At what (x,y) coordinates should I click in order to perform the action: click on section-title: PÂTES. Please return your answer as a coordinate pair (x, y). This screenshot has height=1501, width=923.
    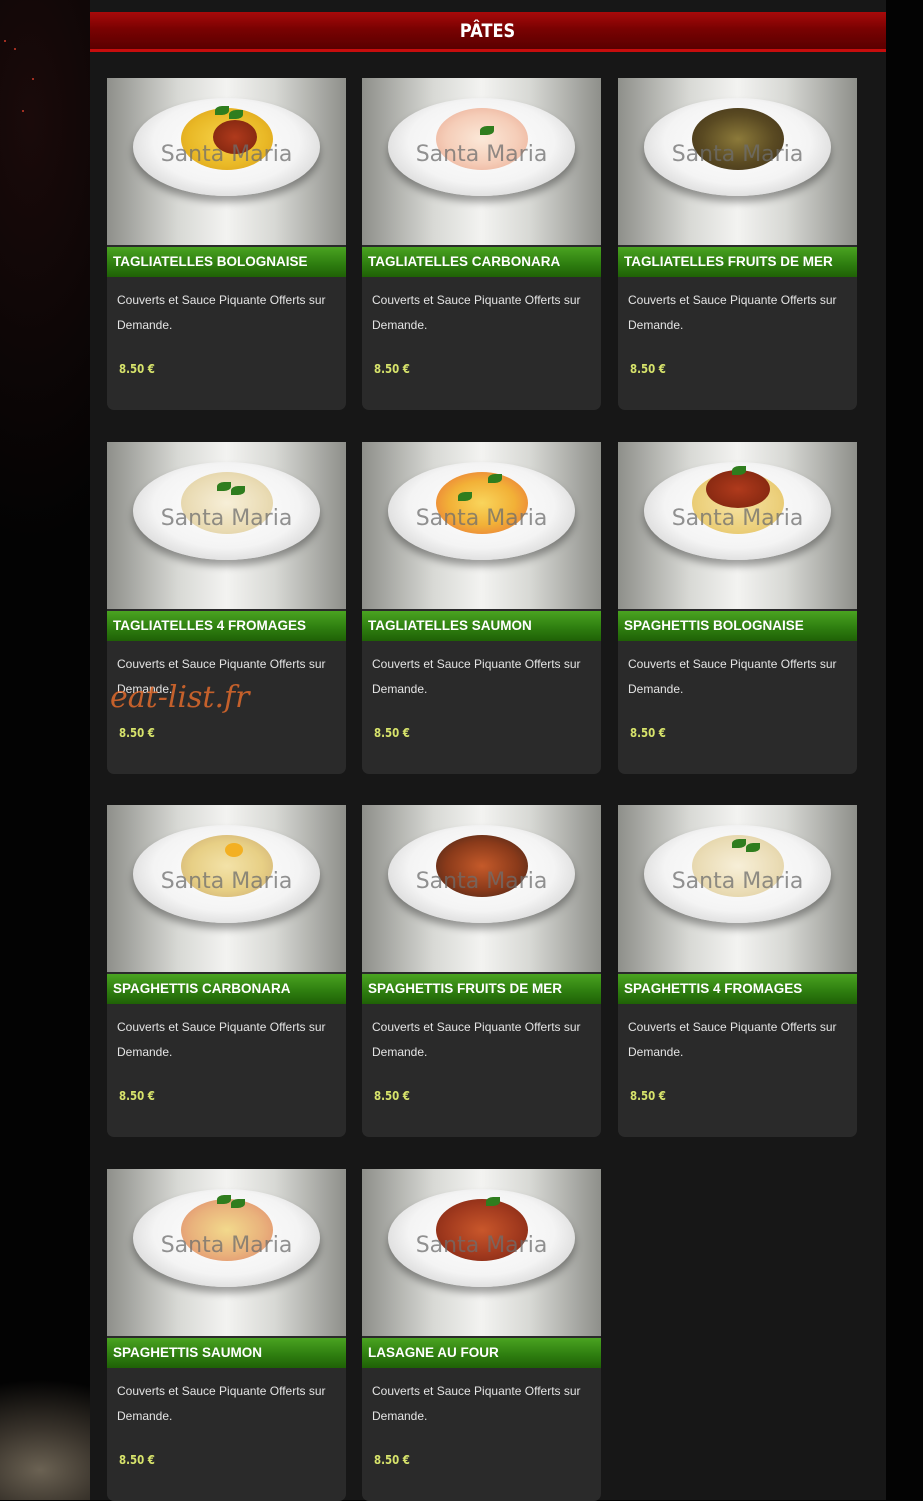
    Looking at the image, I should click on (488, 31).